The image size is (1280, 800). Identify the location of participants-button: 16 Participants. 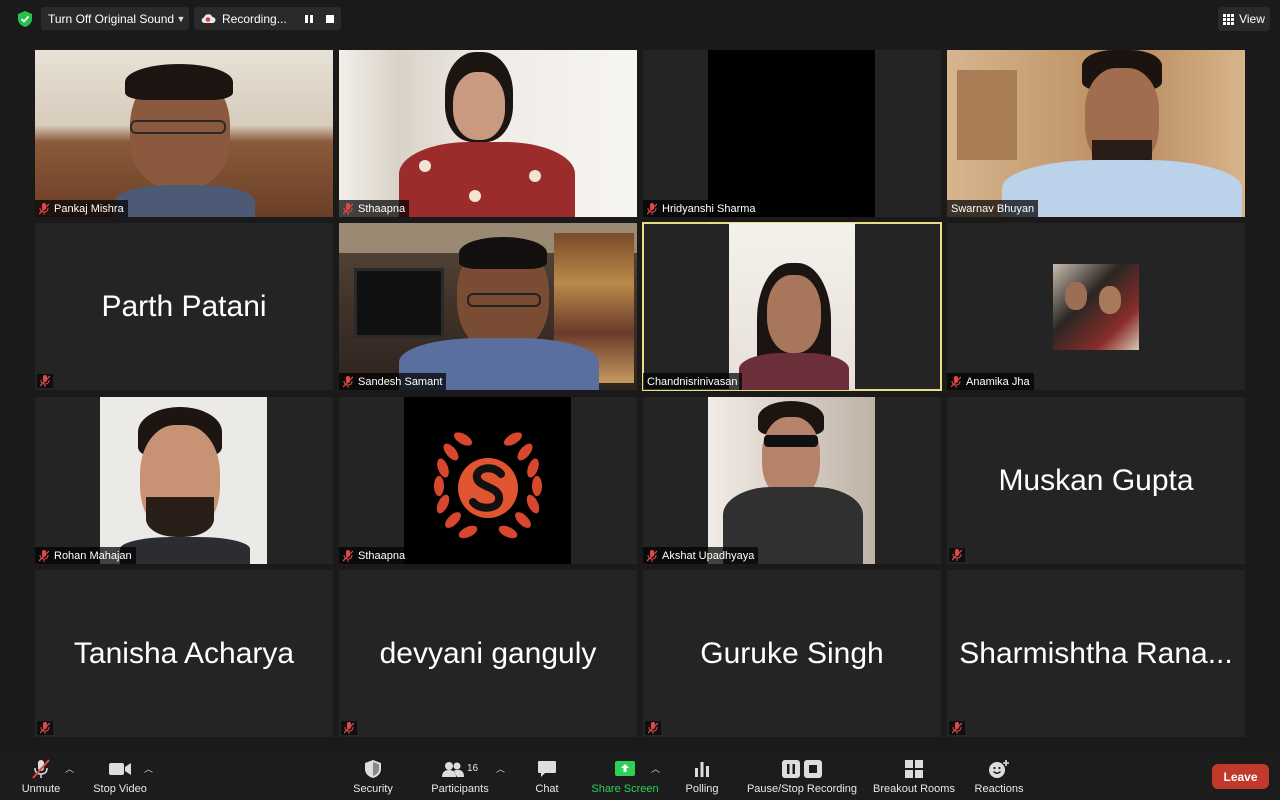
(460, 776).